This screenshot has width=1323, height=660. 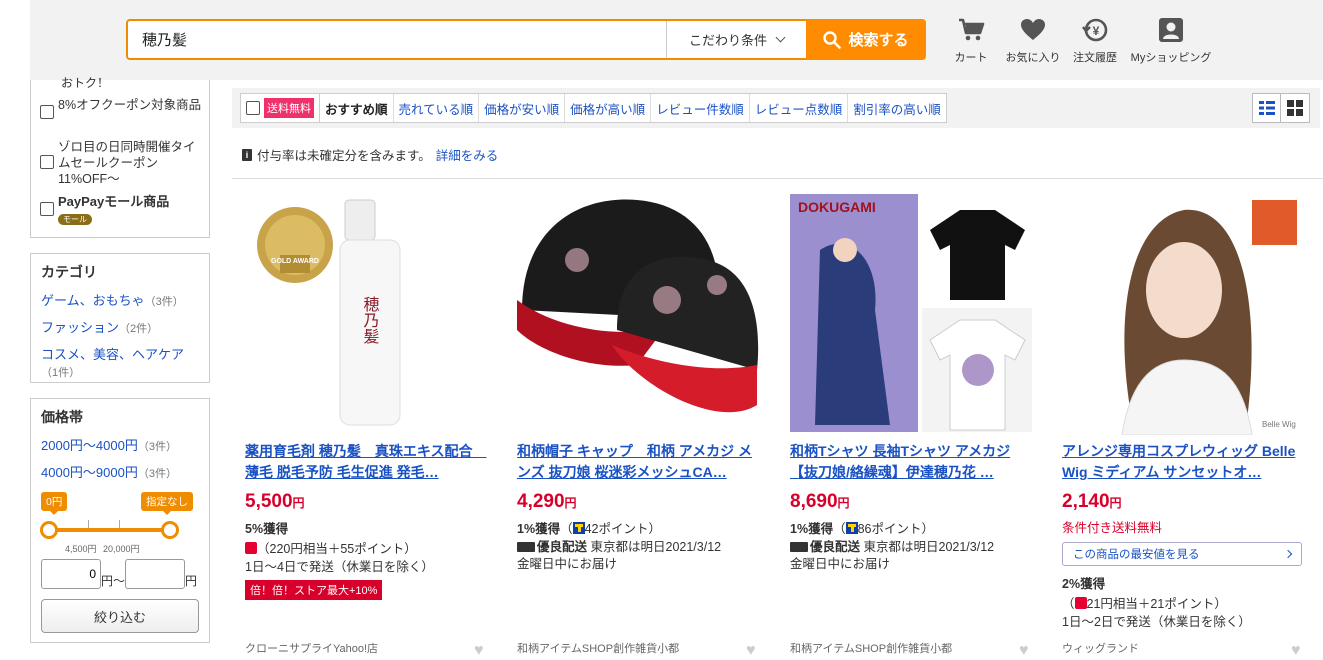 What do you see at coordinates (88, 524) in the screenshot?
I see `slider-tick` at bounding box center [88, 524].